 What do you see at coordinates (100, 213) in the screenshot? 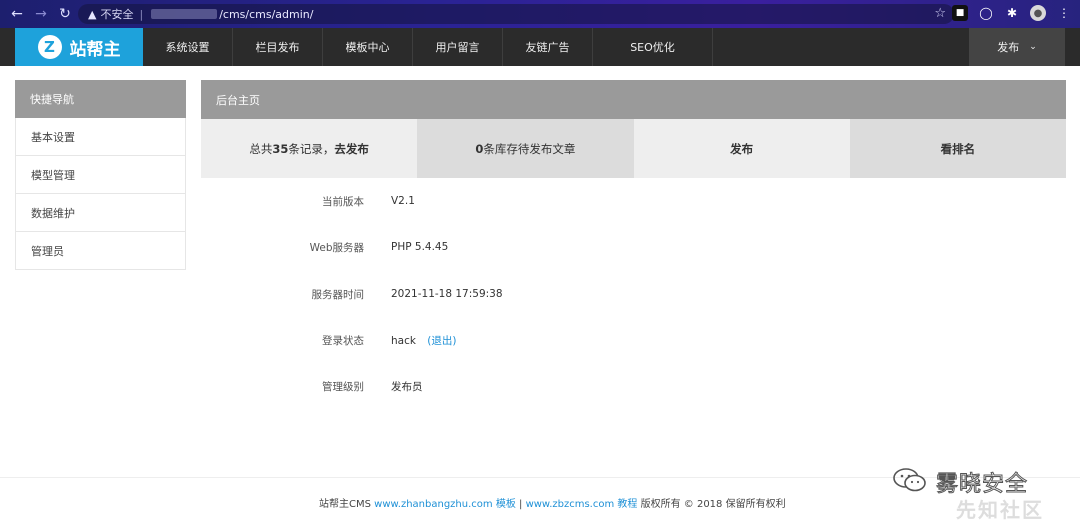
I see `sidebar-item-data-maintenance: 数据维护` at bounding box center [100, 213].